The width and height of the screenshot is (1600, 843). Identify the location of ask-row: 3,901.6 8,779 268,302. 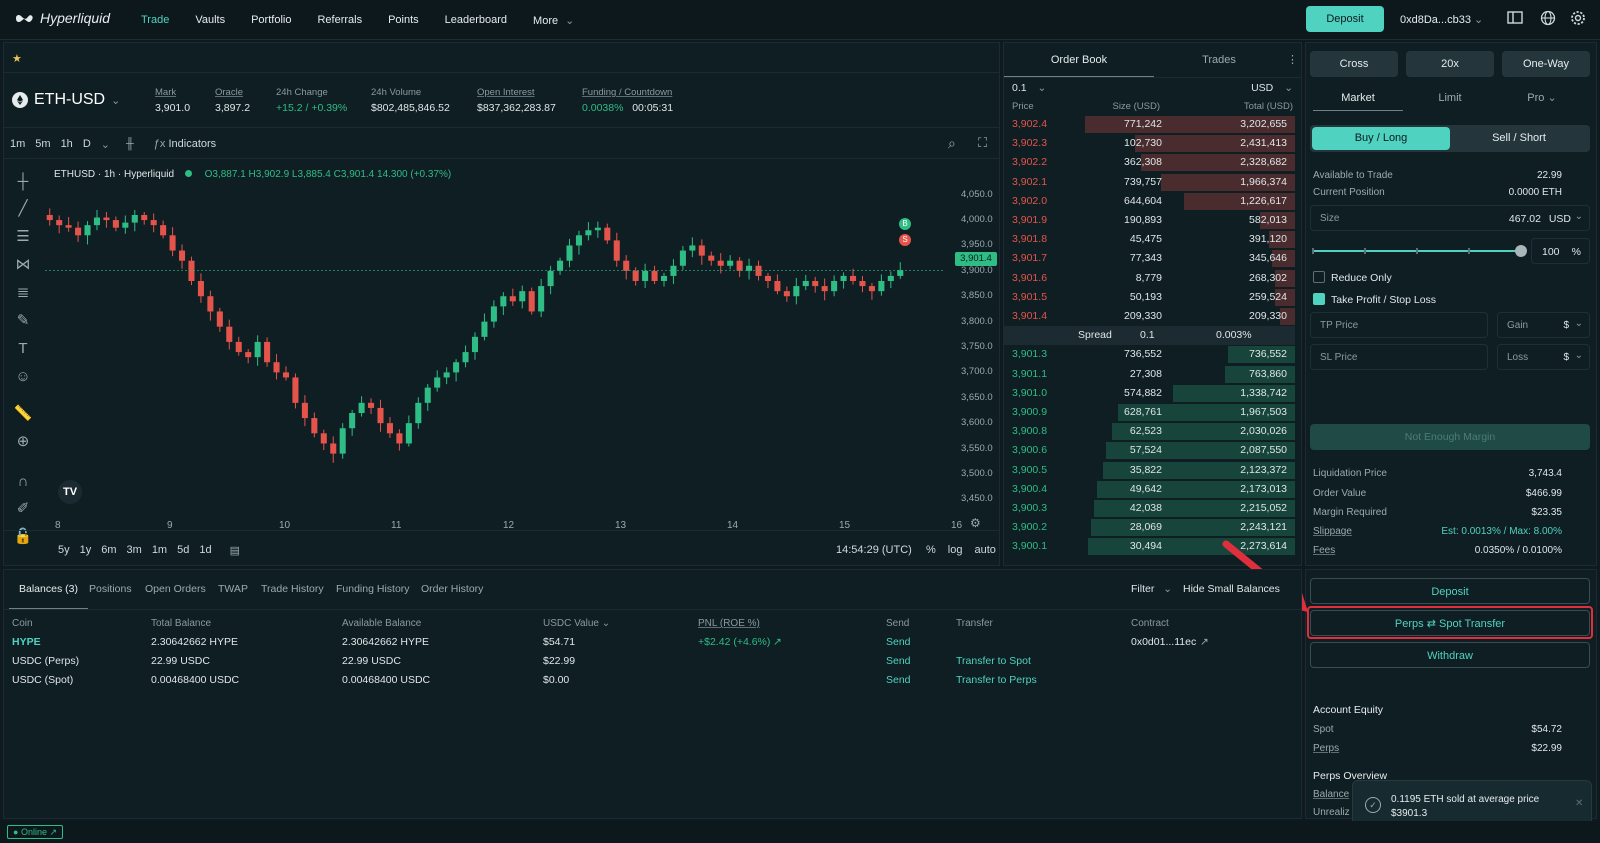
(1149, 278).